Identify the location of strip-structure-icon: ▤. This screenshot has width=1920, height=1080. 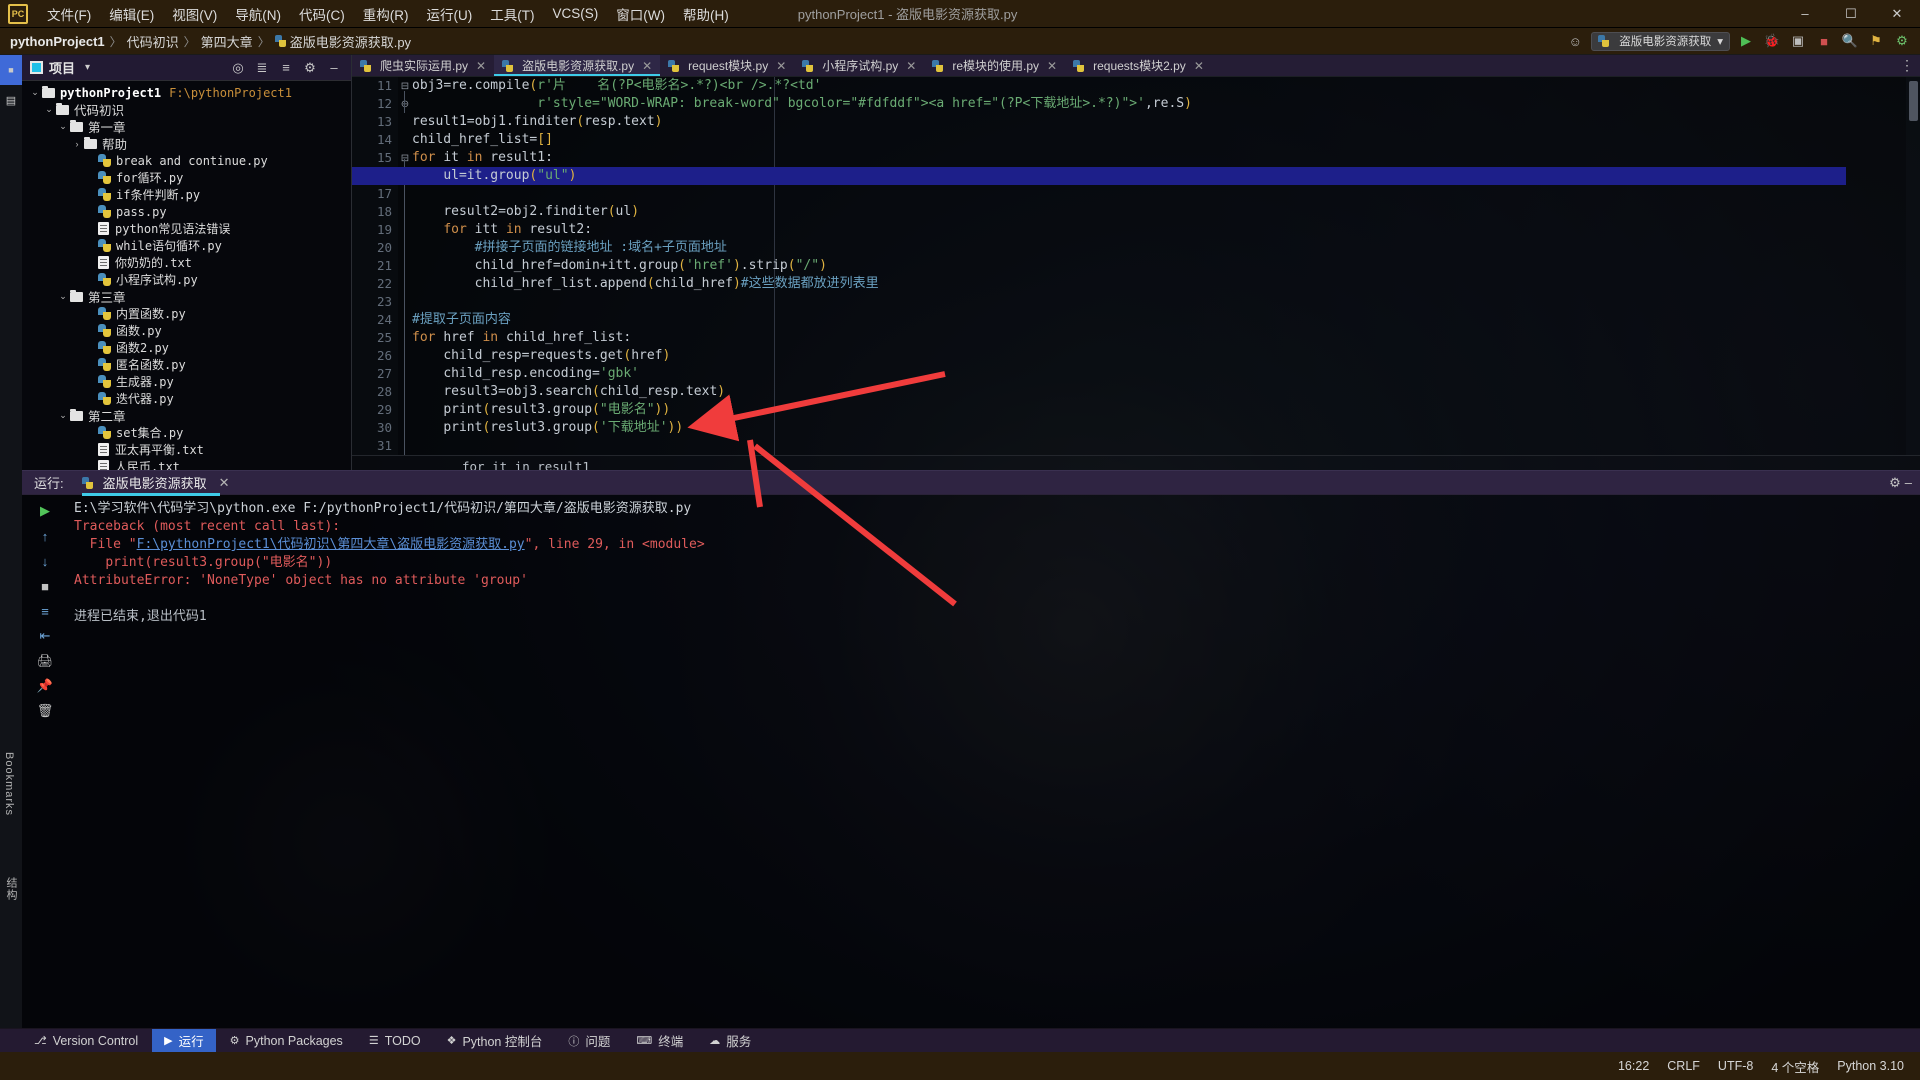
(11, 100).